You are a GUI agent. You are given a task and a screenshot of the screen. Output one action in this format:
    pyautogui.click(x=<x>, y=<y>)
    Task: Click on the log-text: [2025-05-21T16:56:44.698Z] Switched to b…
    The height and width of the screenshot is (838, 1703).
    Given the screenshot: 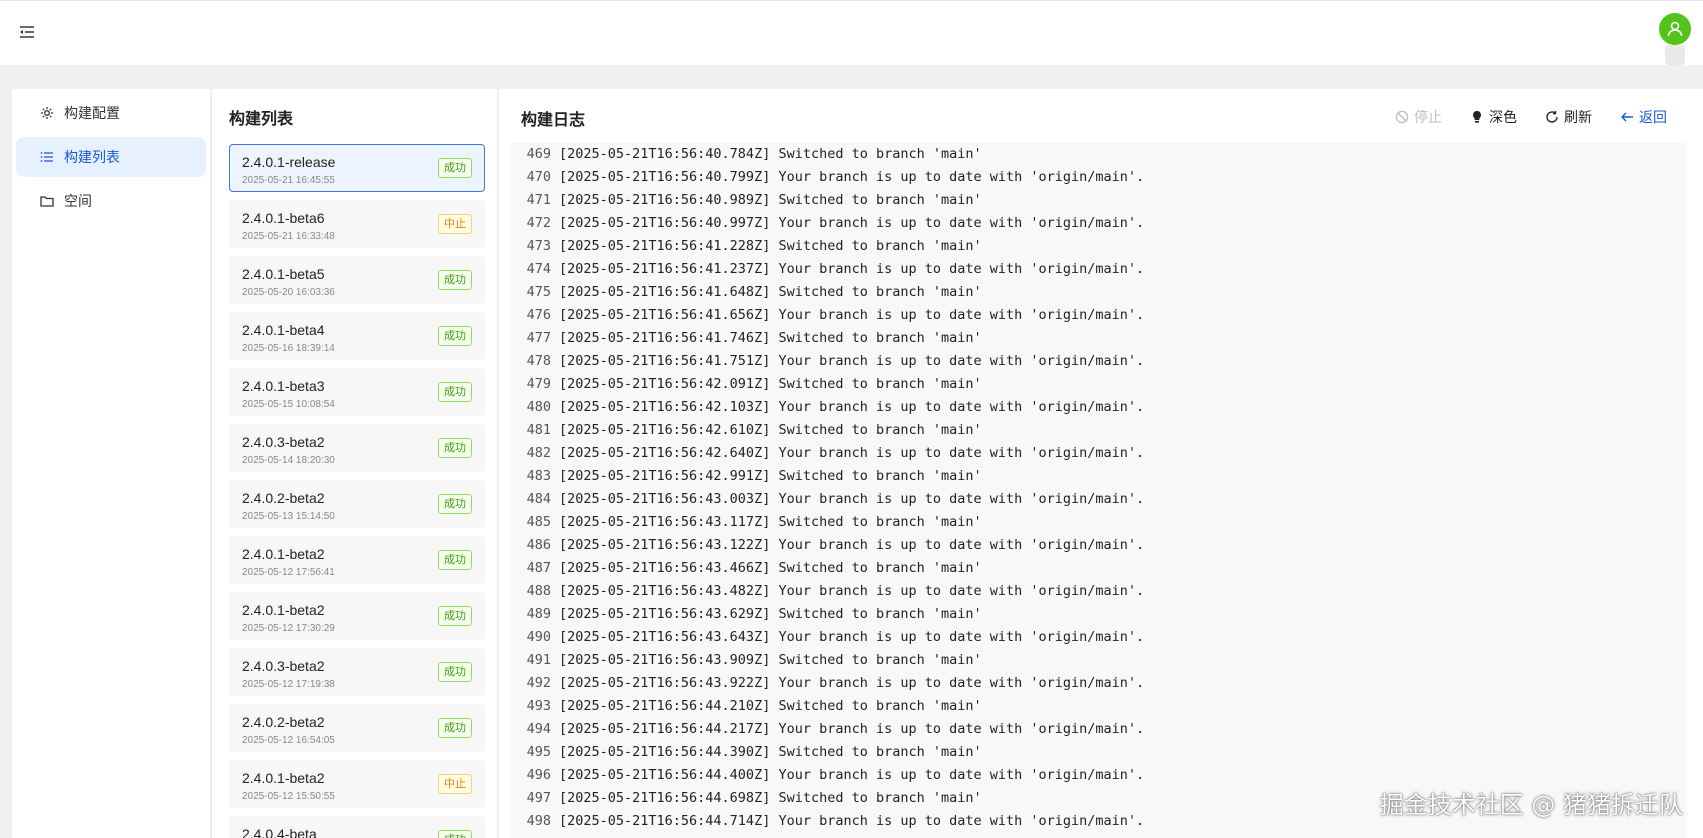 What is the action you would take?
    pyautogui.click(x=770, y=798)
    